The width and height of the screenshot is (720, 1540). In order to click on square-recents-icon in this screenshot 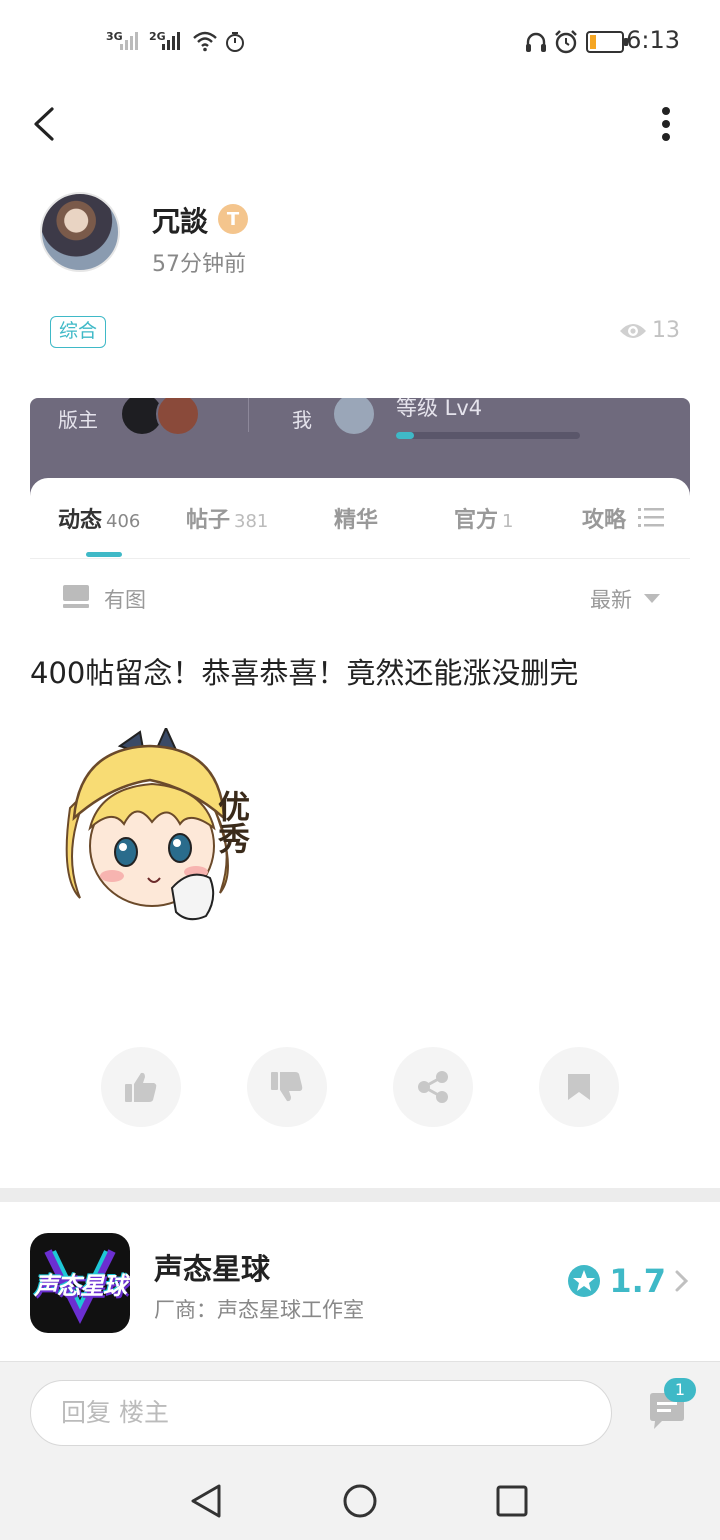, I will do `click(512, 1501)`.